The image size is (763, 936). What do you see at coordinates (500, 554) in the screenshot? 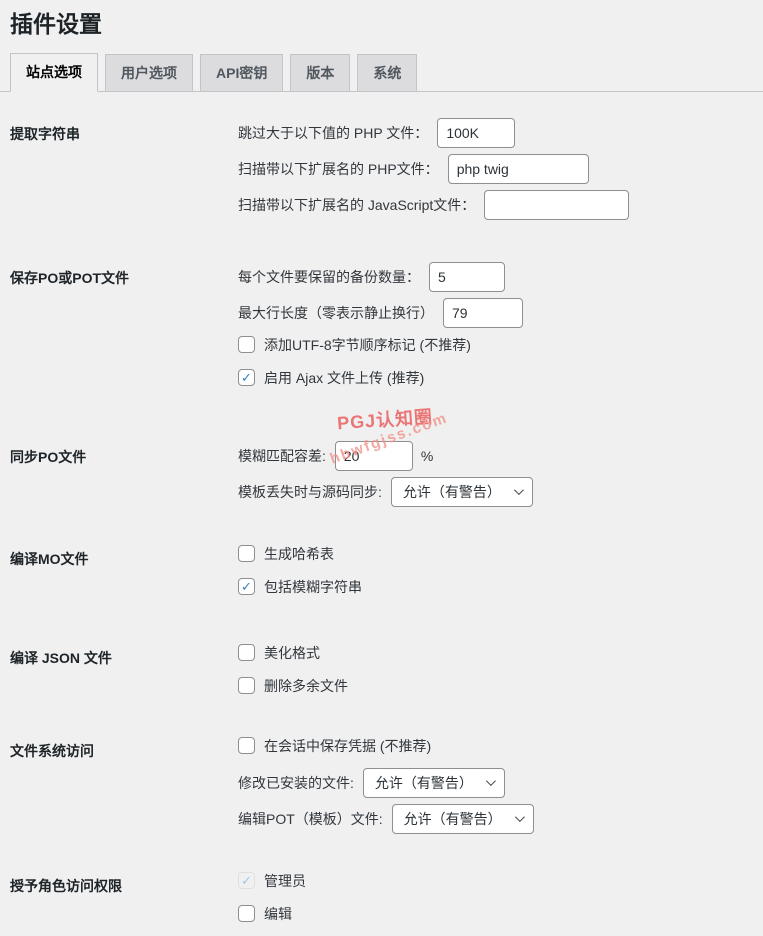
I see `field-hash-table: 生成哈希表` at bounding box center [500, 554].